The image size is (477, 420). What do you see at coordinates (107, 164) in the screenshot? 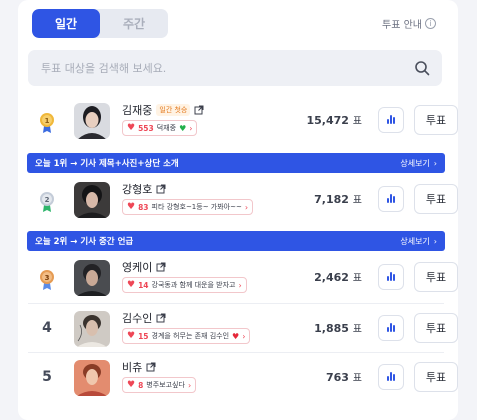
I see `banner-text: 오늘 1위 → 기사 제목+사진+상단 소개` at bounding box center [107, 164].